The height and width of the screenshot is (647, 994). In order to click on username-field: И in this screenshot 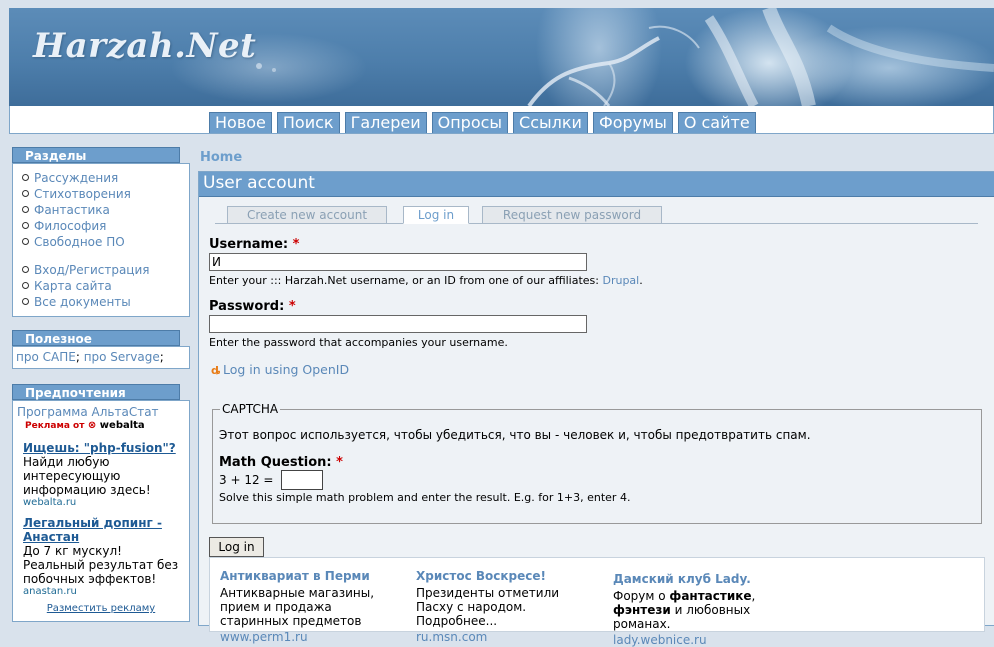, I will do `click(398, 262)`.